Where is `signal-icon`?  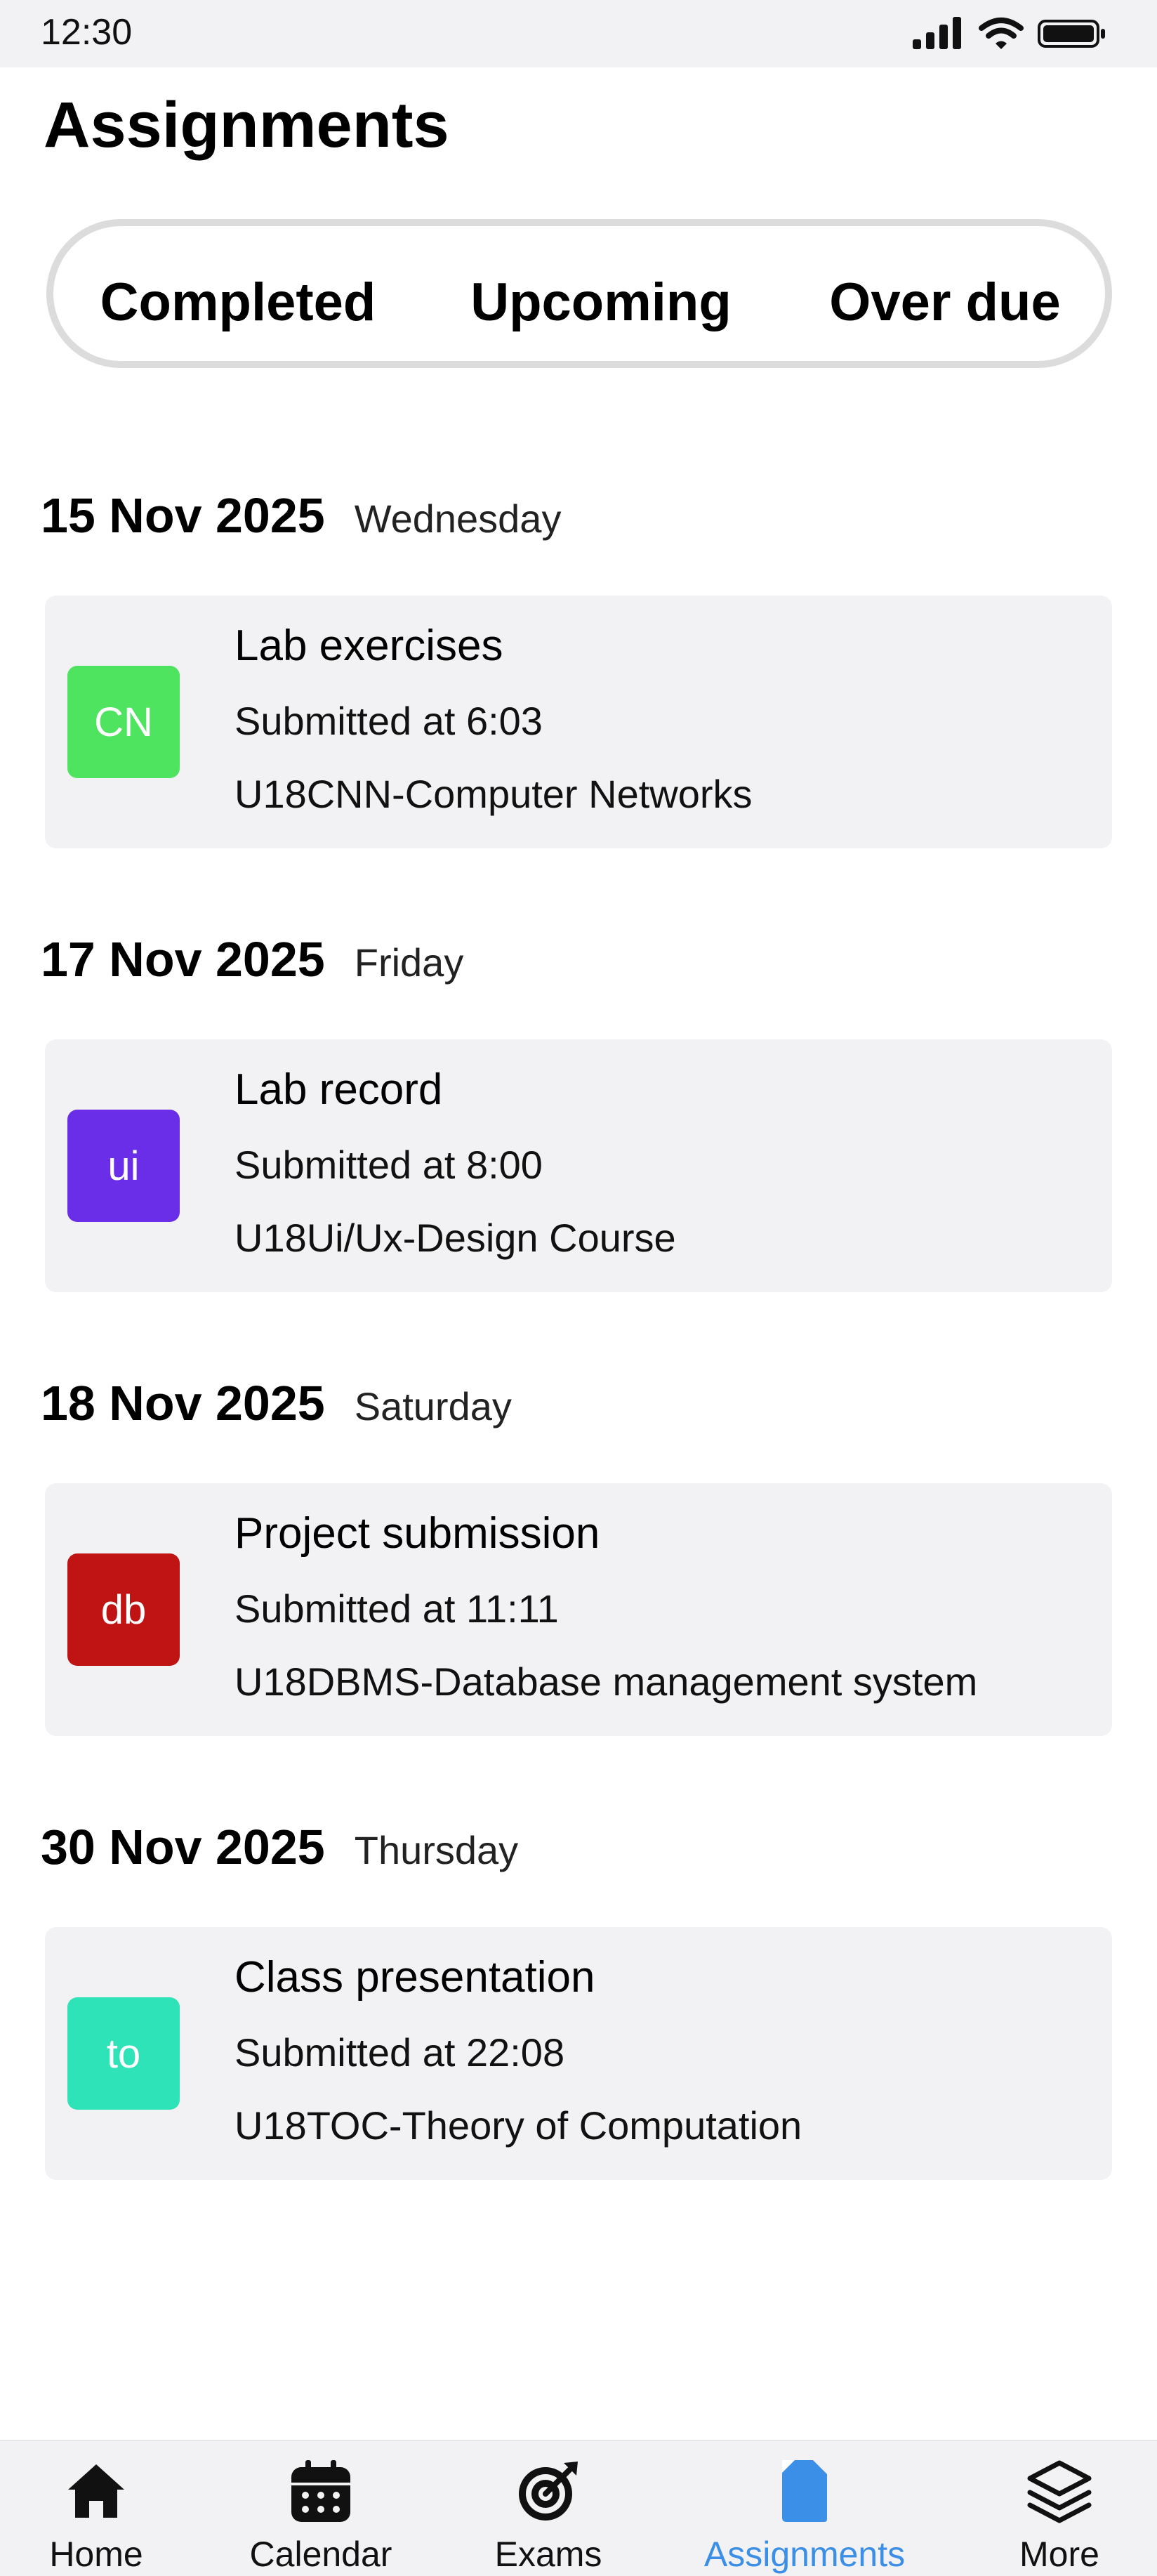
signal-icon is located at coordinates (937, 33).